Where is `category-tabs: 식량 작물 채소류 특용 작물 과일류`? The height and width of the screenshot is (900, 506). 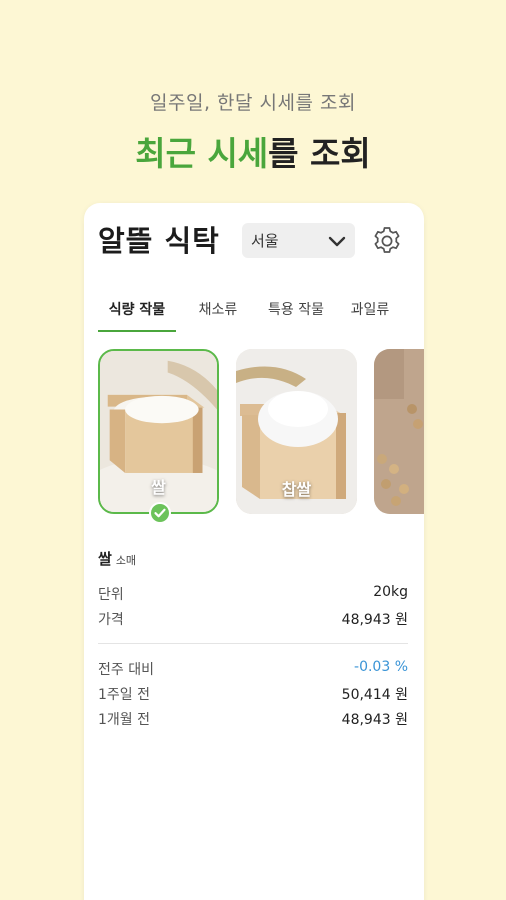
category-tabs: 식량 작물 채소류 특용 작물 과일류 is located at coordinates (258, 317).